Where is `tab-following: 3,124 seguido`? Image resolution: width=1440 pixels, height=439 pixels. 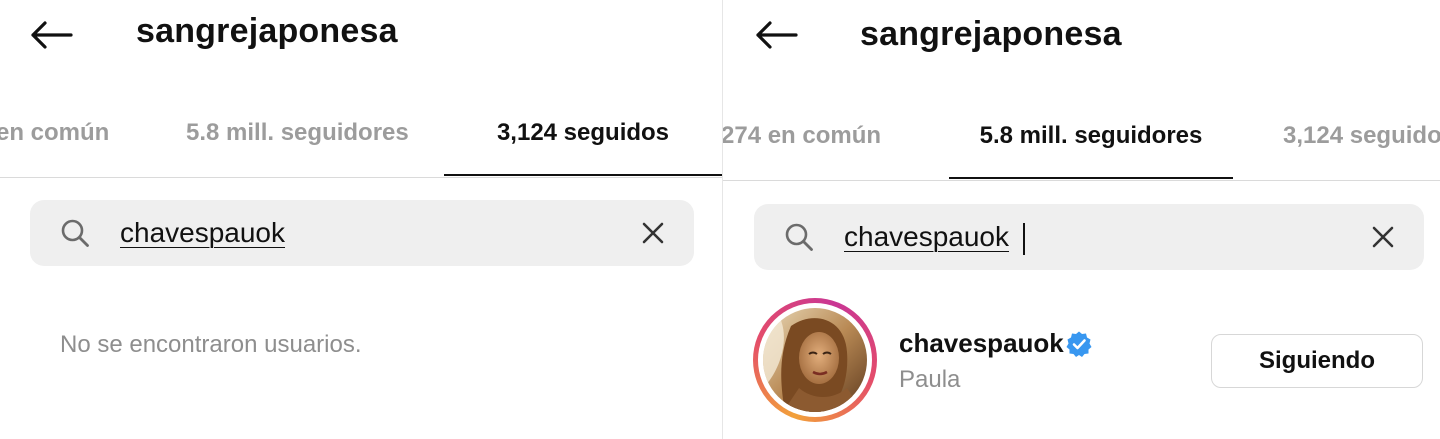 tab-following: 3,124 seguido is located at coordinates (1361, 136).